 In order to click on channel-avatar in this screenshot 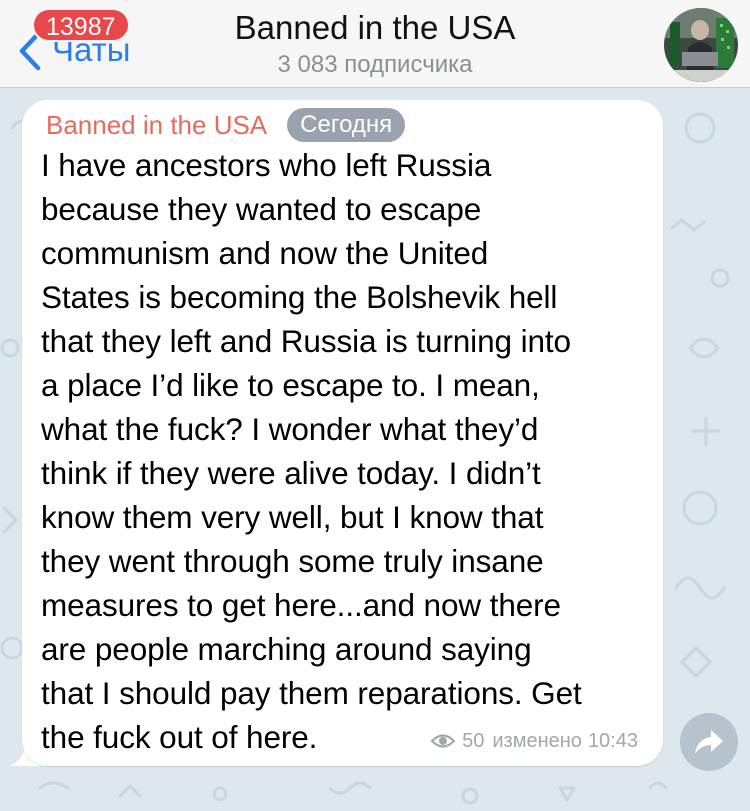, I will do `click(701, 45)`.